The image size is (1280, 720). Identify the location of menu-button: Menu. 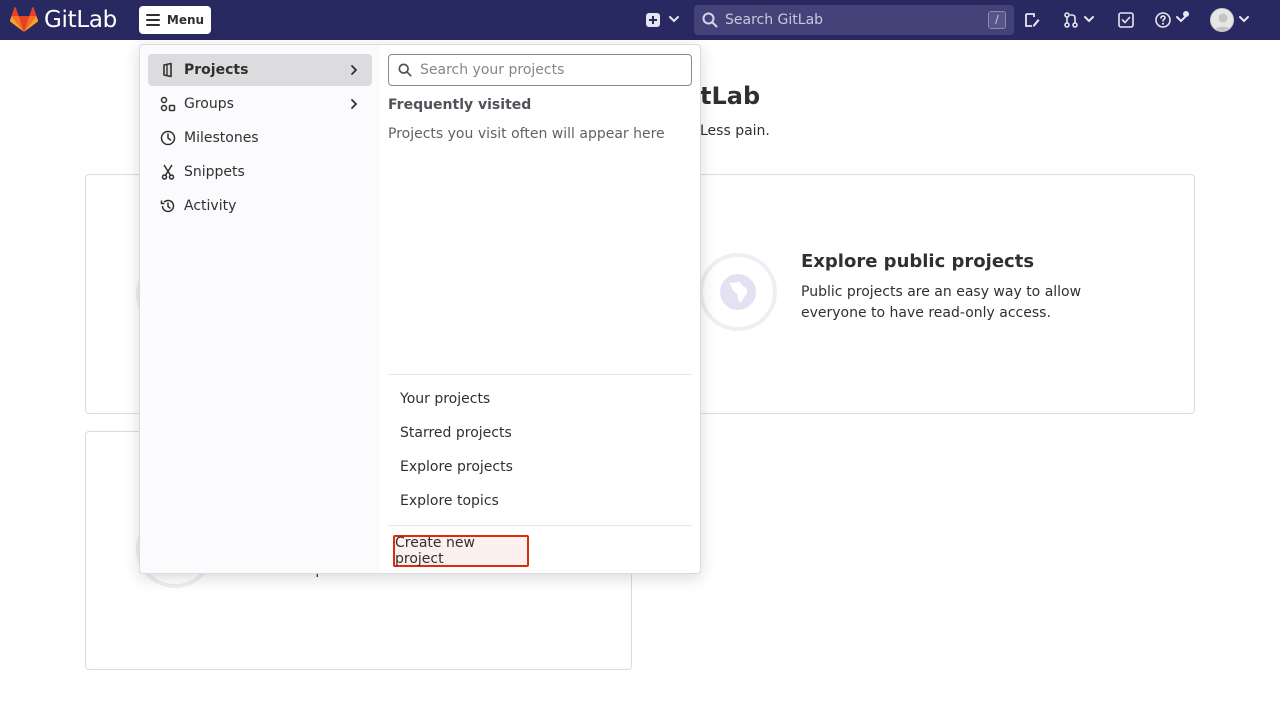
(175, 20).